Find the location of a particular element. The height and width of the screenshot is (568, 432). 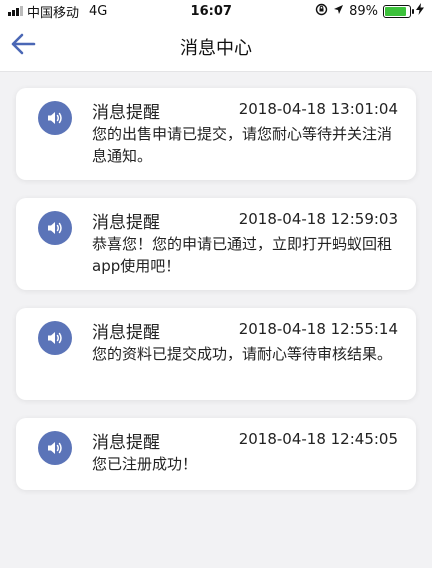

message-text: 恭喜您！您的申请已通过，立即打开蚂蚁回租app使用吧！ is located at coordinates (242, 255).